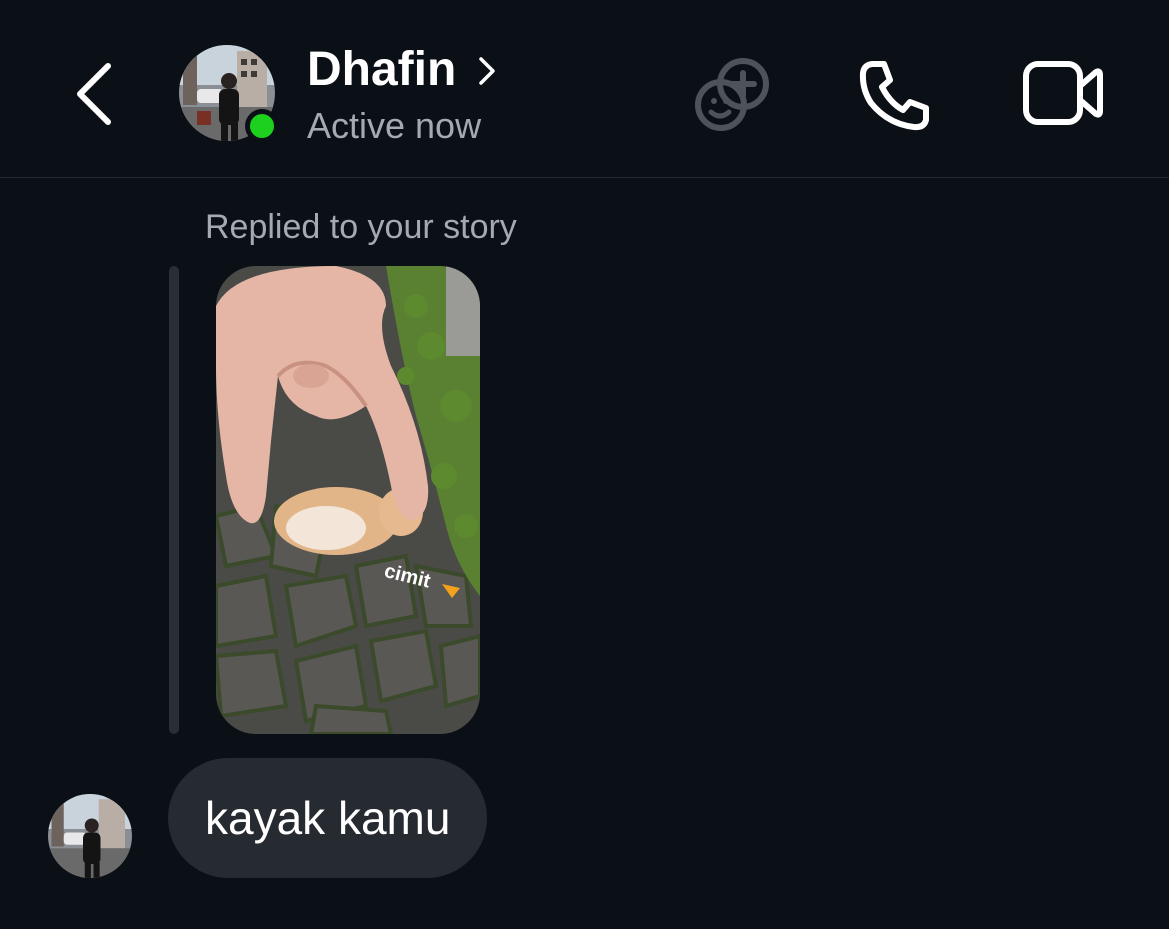 The height and width of the screenshot is (929, 1169). I want to click on back-button, so click(94, 94).